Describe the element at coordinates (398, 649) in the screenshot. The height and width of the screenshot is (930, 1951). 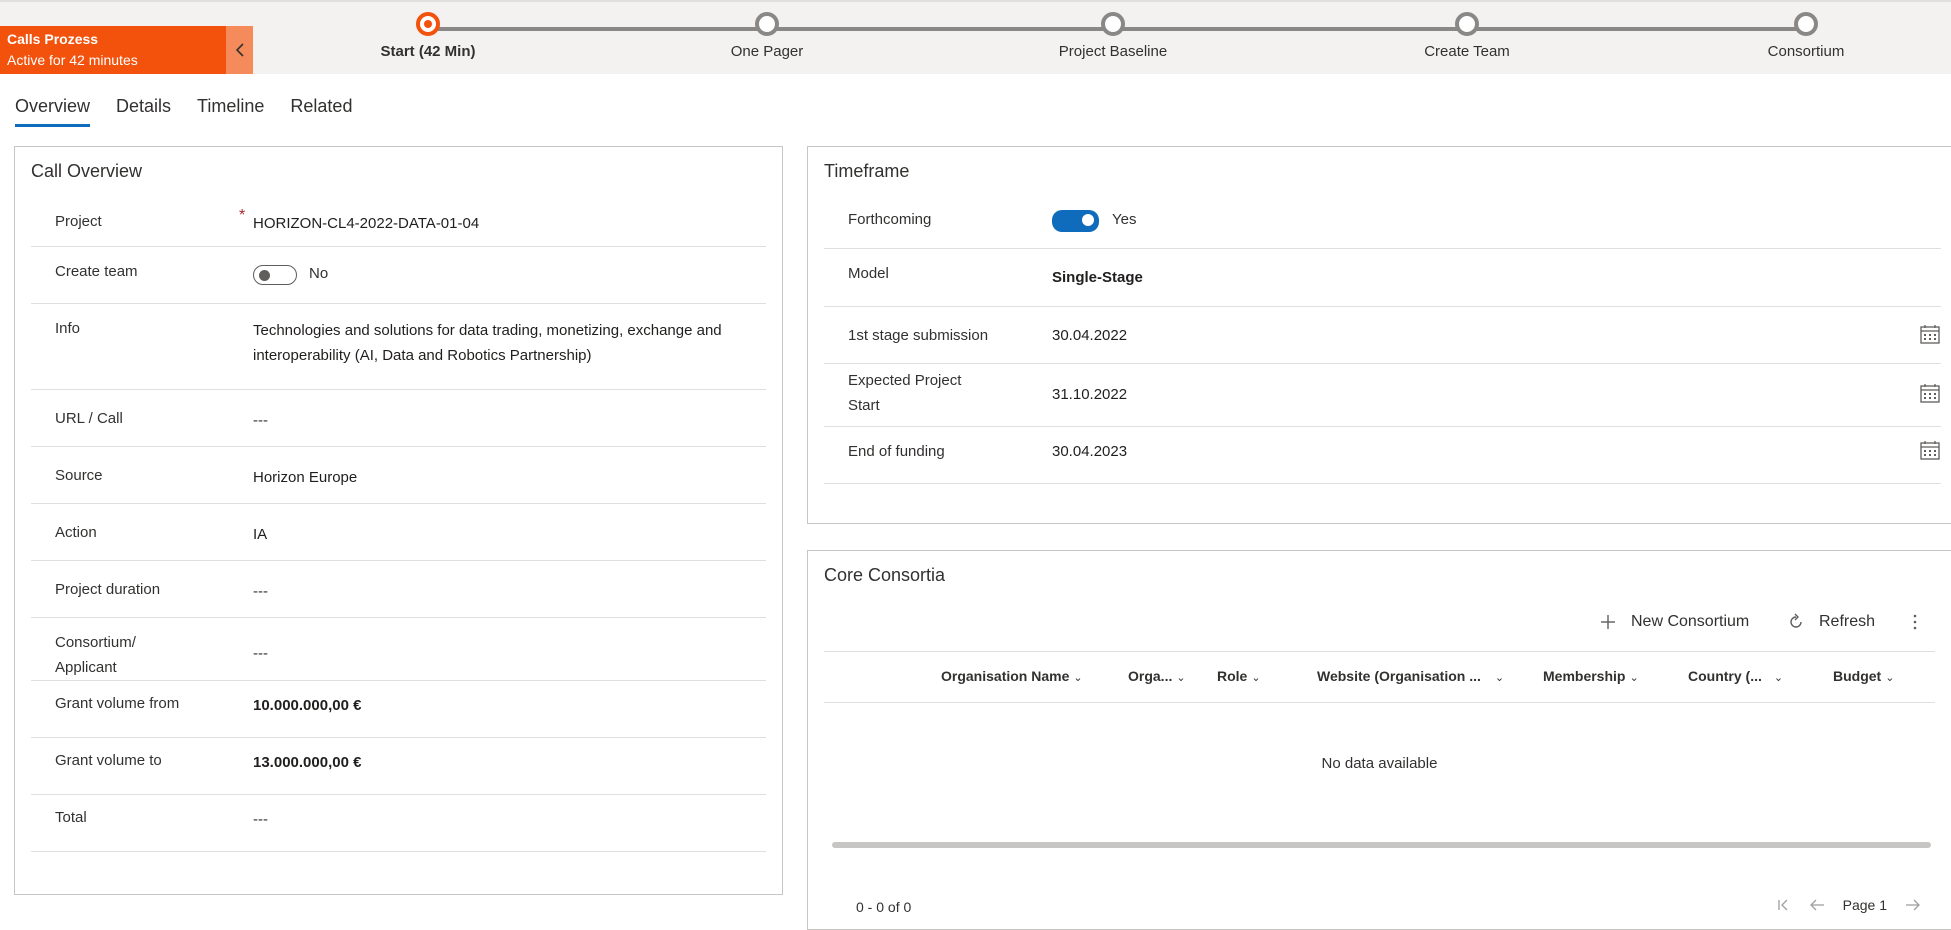
I see `field-consortium-applicant: Consortium/ Applicant ---` at that location.